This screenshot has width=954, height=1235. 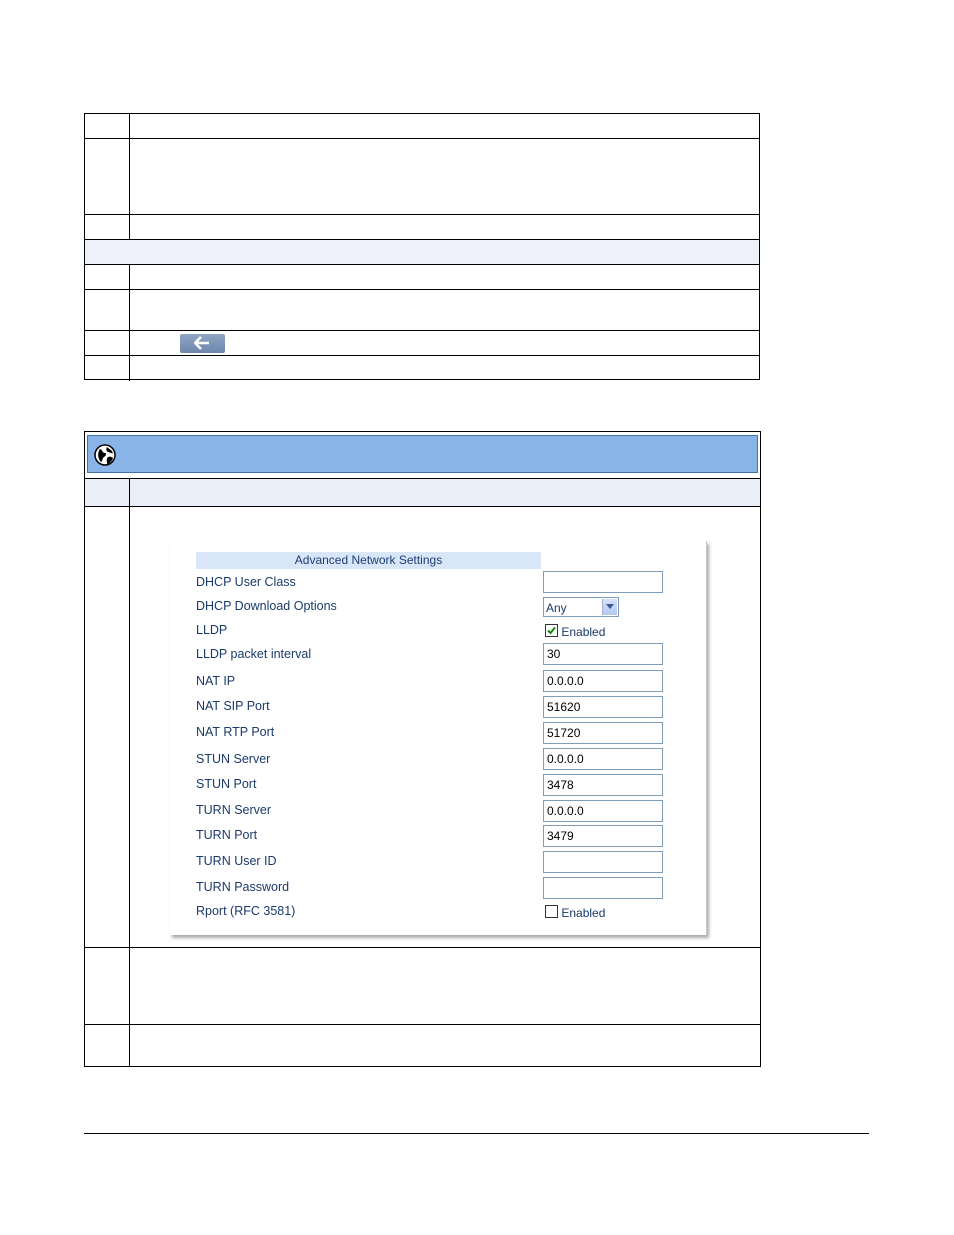 I want to click on turn-server-input: 0.0.0.0, so click(x=603, y=811).